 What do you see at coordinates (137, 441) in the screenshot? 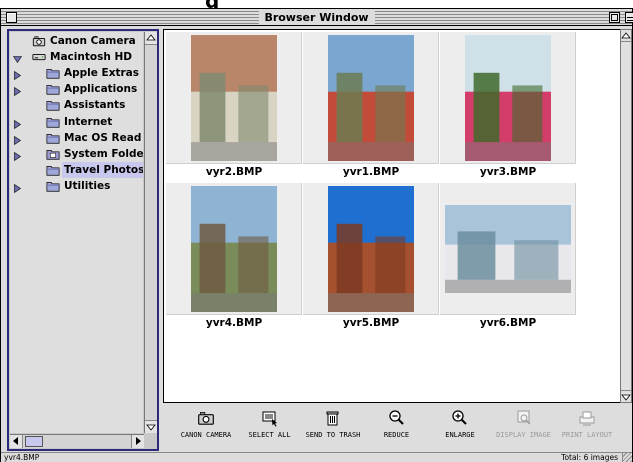
I see `scroll-right-arrow-icon` at bounding box center [137, 441].